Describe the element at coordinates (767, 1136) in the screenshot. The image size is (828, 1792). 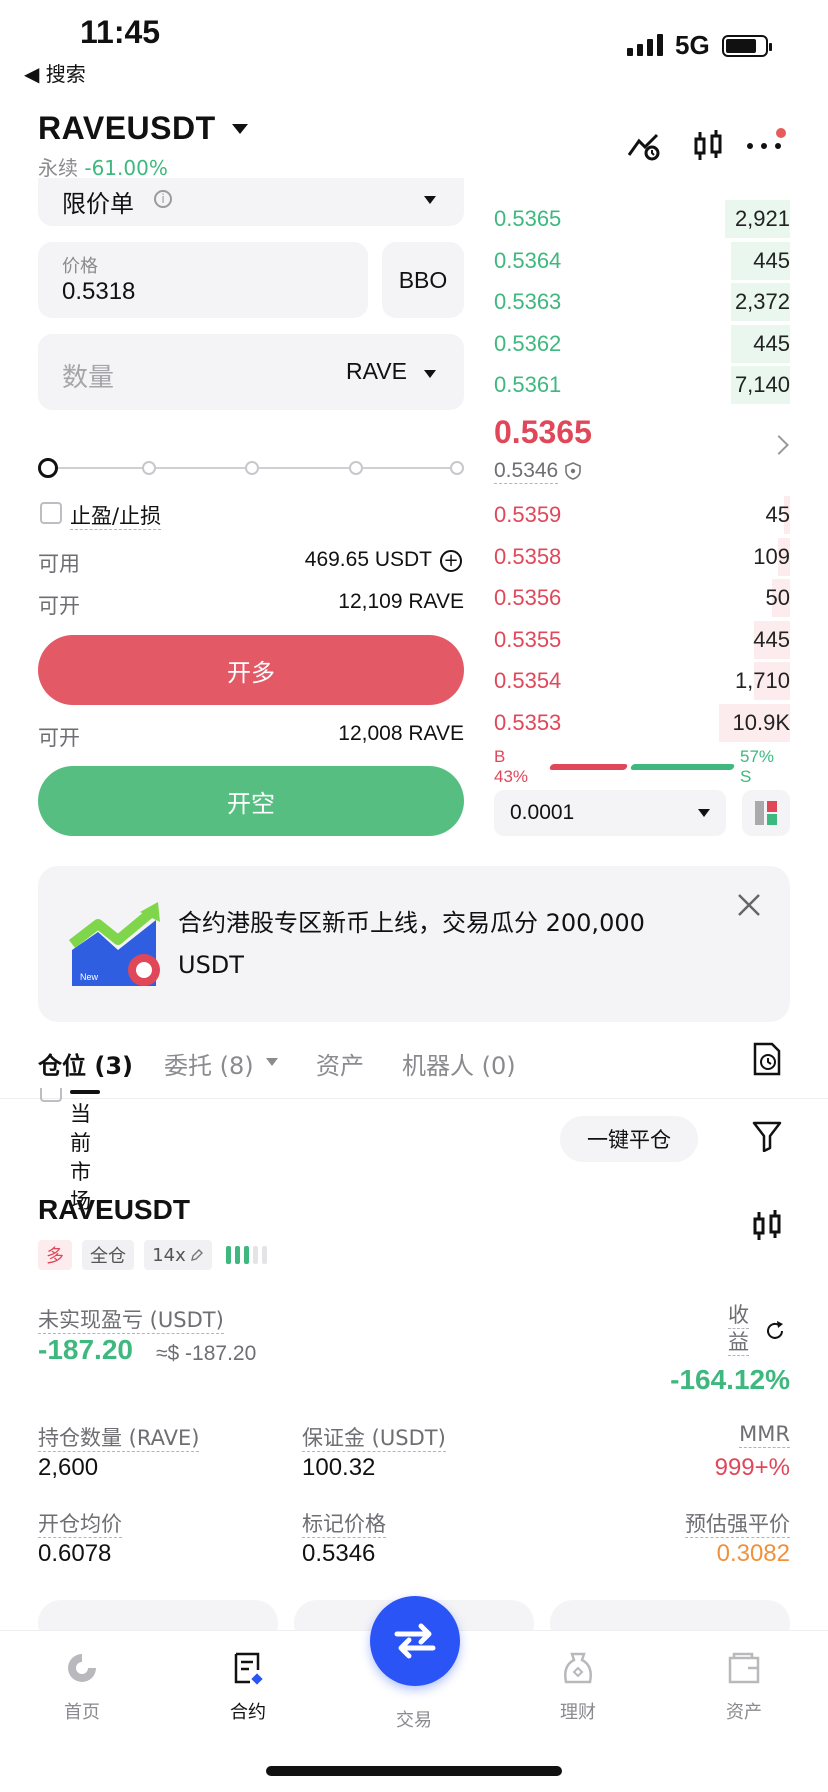
I see `filter-icon` at that location.